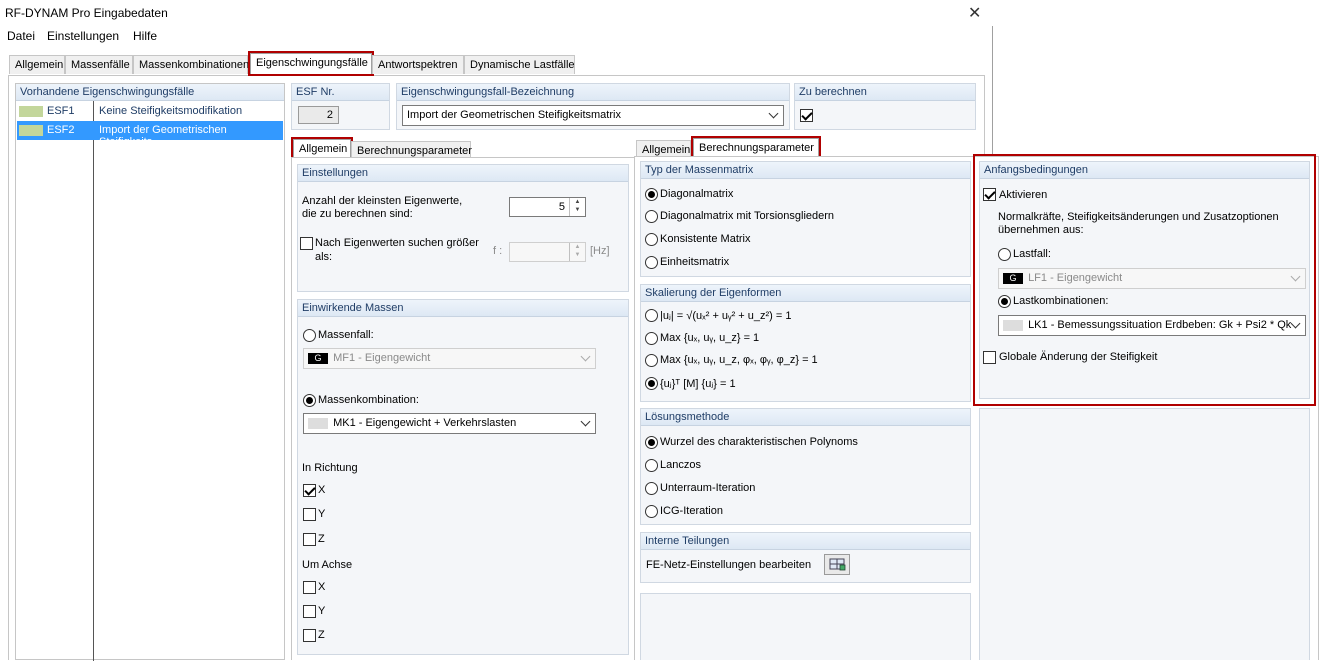 The image size is (1319, 661). I want to click on menu-hilfe: Hilfe, so click(145, 36).